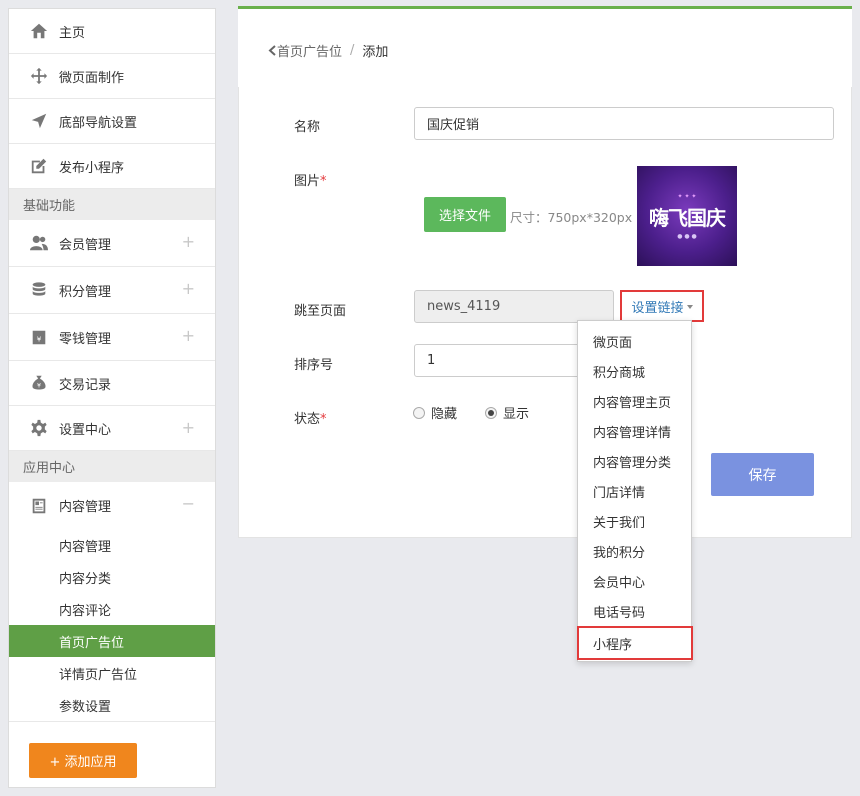 This screenshot has height=796, width=860. Describe the element at coordinates (689, 307) in the screenshot. I see `caret-down-icon` at that location.